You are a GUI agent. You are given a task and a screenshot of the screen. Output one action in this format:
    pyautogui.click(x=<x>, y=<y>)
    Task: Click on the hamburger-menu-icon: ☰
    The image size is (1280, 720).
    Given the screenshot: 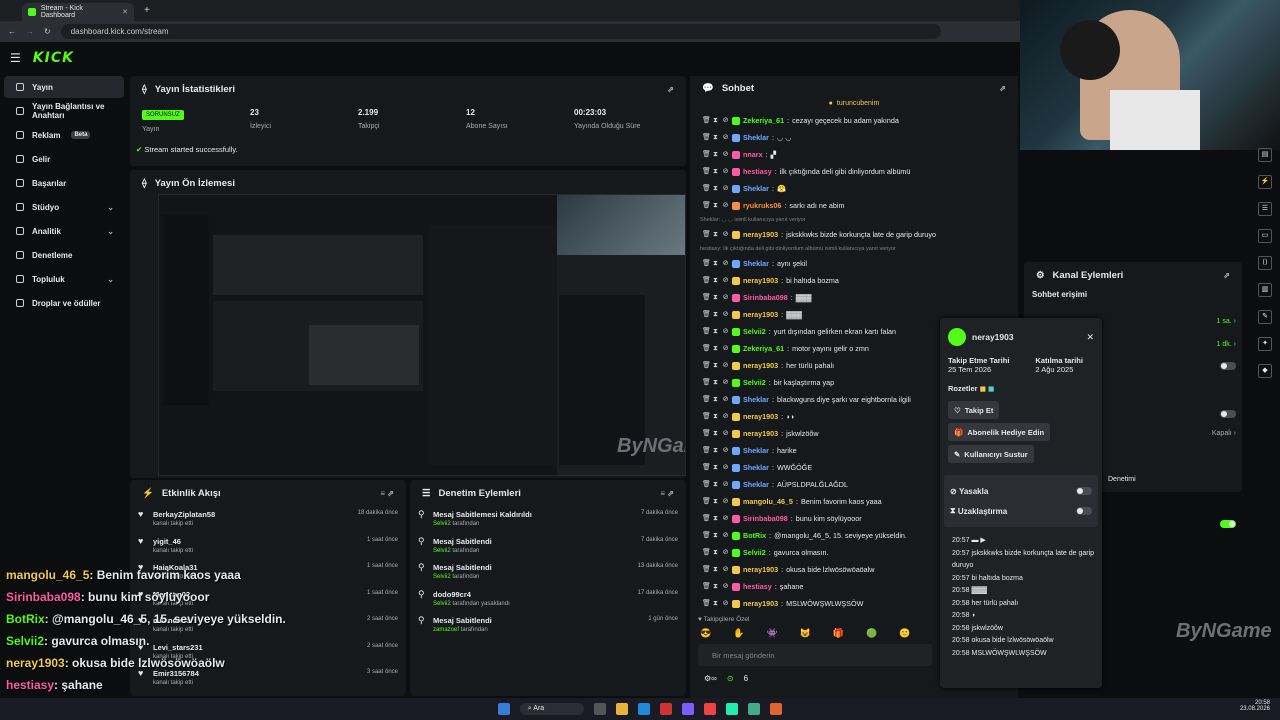 What is the action you would take?
    pyautogui.click(x=15, y=58)
    